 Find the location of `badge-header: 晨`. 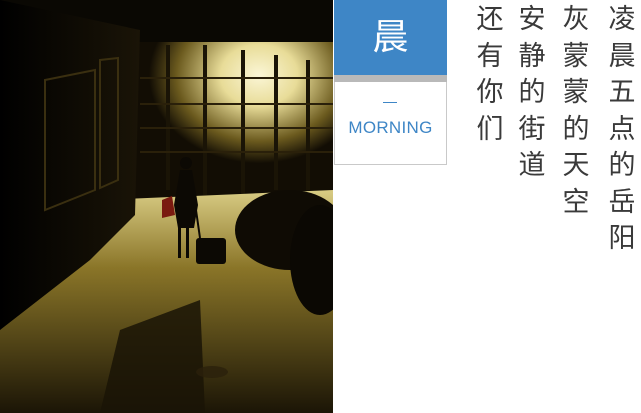

badge-header: 晨 is located at coordinates (390, 37).